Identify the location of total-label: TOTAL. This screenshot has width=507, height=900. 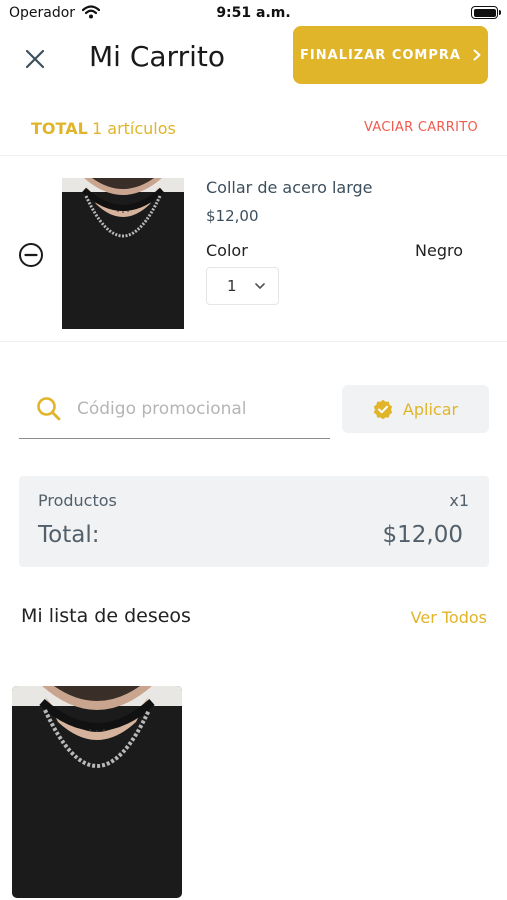
(59, 128).